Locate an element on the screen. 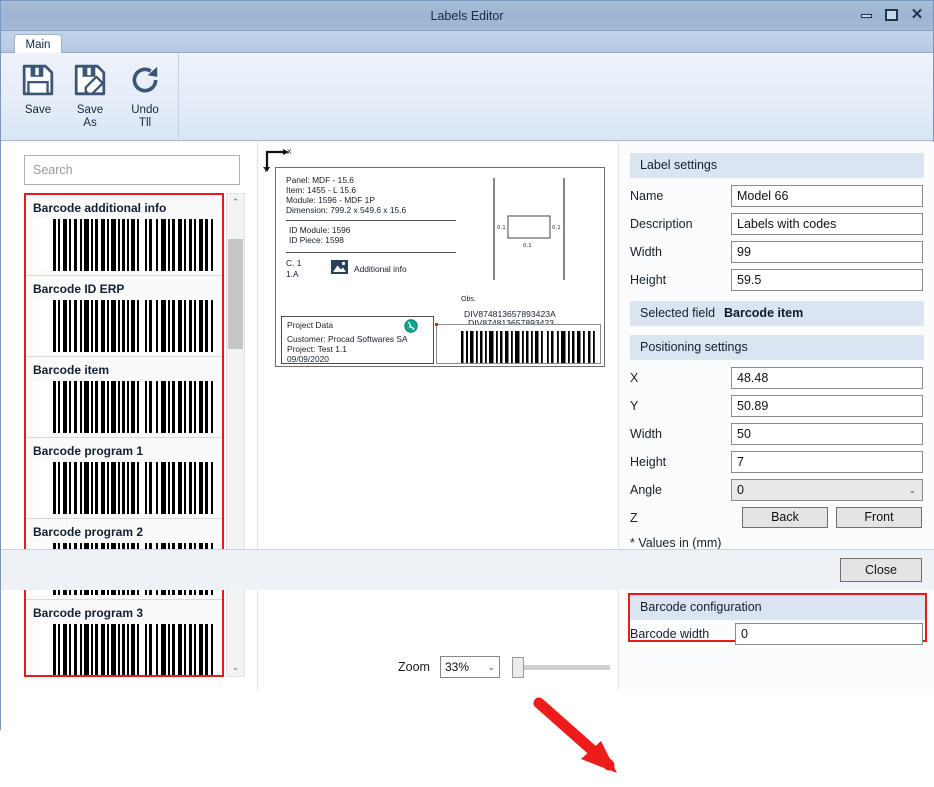  project-data-title: Project Data is located at coordinates (310, 325).